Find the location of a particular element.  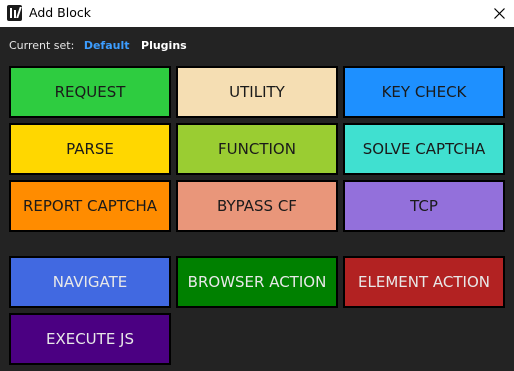

set-tab-plugins: Plugins is located at coordinates (164, 45).